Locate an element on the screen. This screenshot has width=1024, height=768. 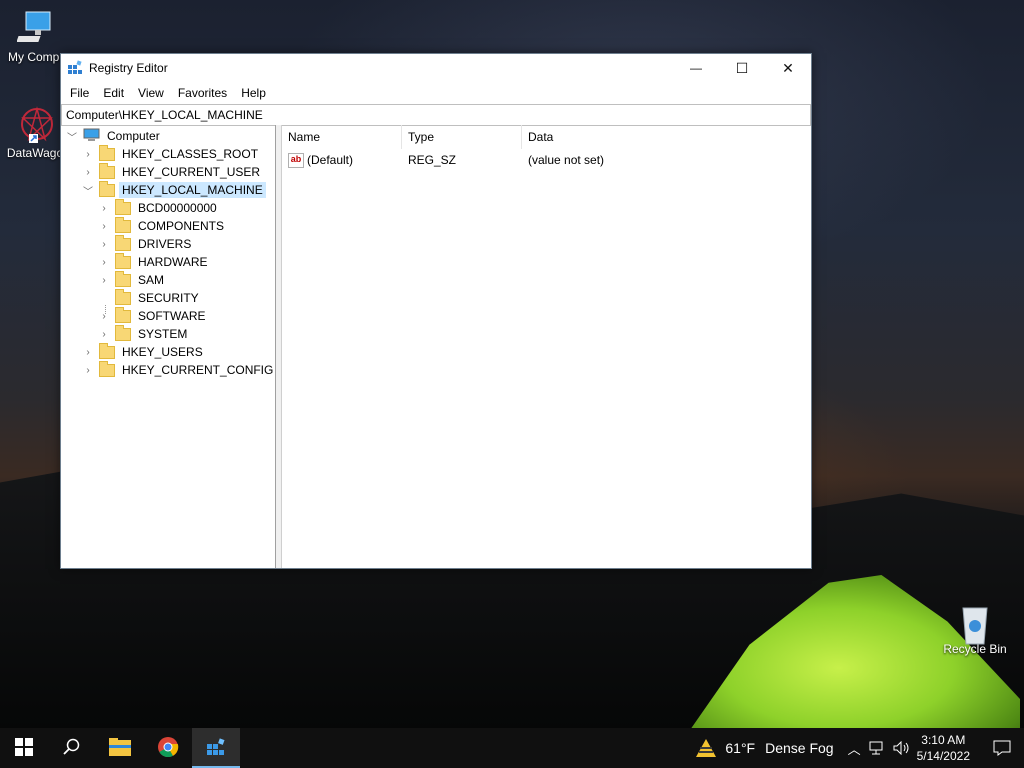
tree-node-hkey-current-config: › HKEY_CURRENT_CONFIG is located at coordinates (179, 369).